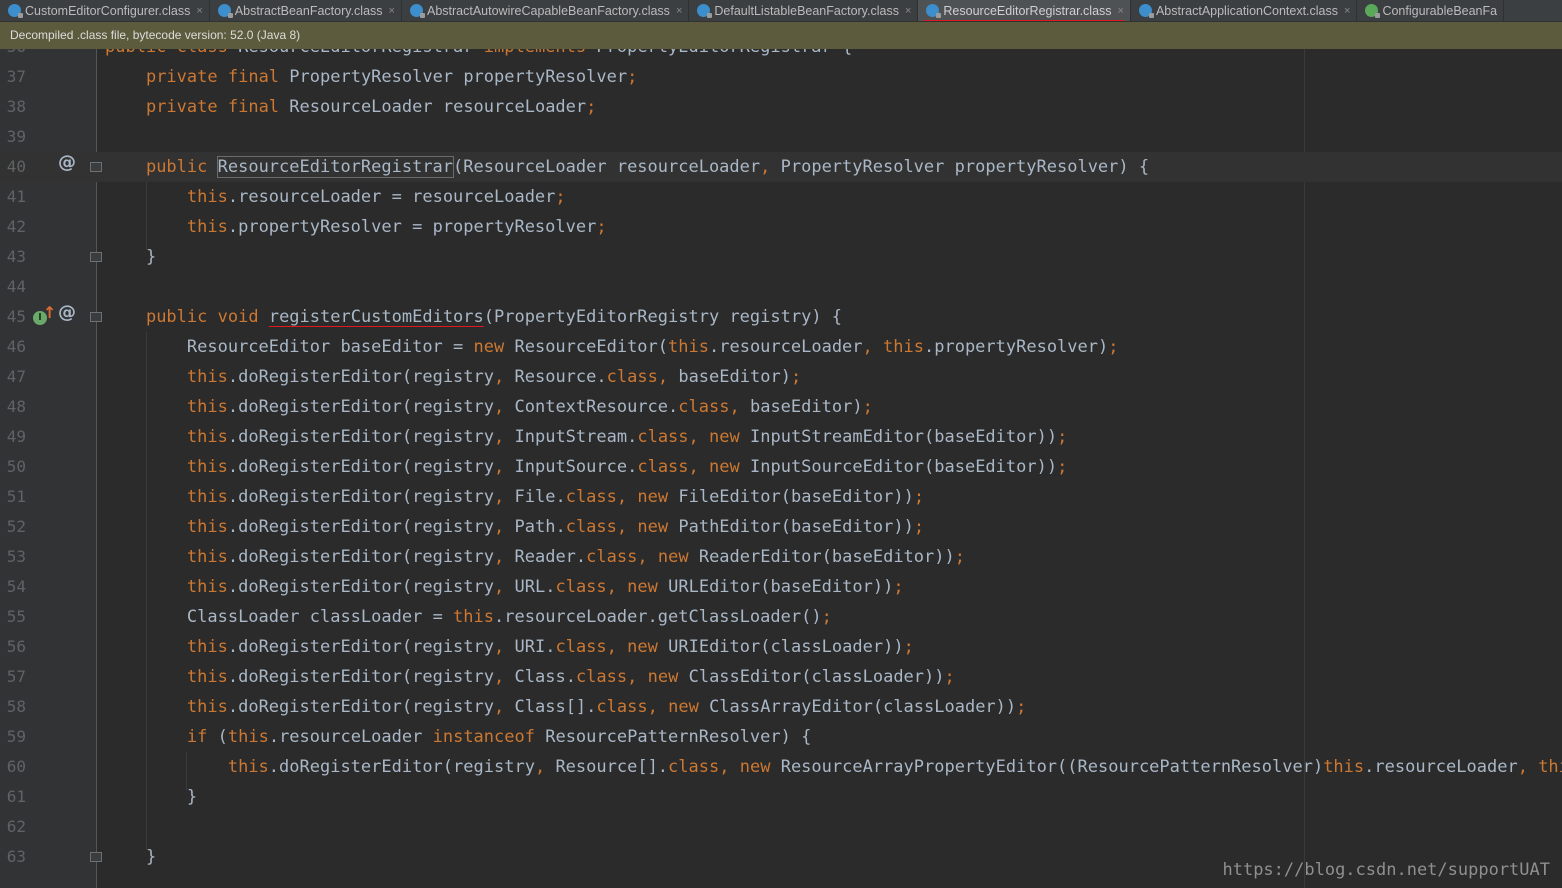 This screenshot has width=1562, height=888. I want to click on watermark: https://blog.csdn.net/supportUAT, so click(1386, 870).